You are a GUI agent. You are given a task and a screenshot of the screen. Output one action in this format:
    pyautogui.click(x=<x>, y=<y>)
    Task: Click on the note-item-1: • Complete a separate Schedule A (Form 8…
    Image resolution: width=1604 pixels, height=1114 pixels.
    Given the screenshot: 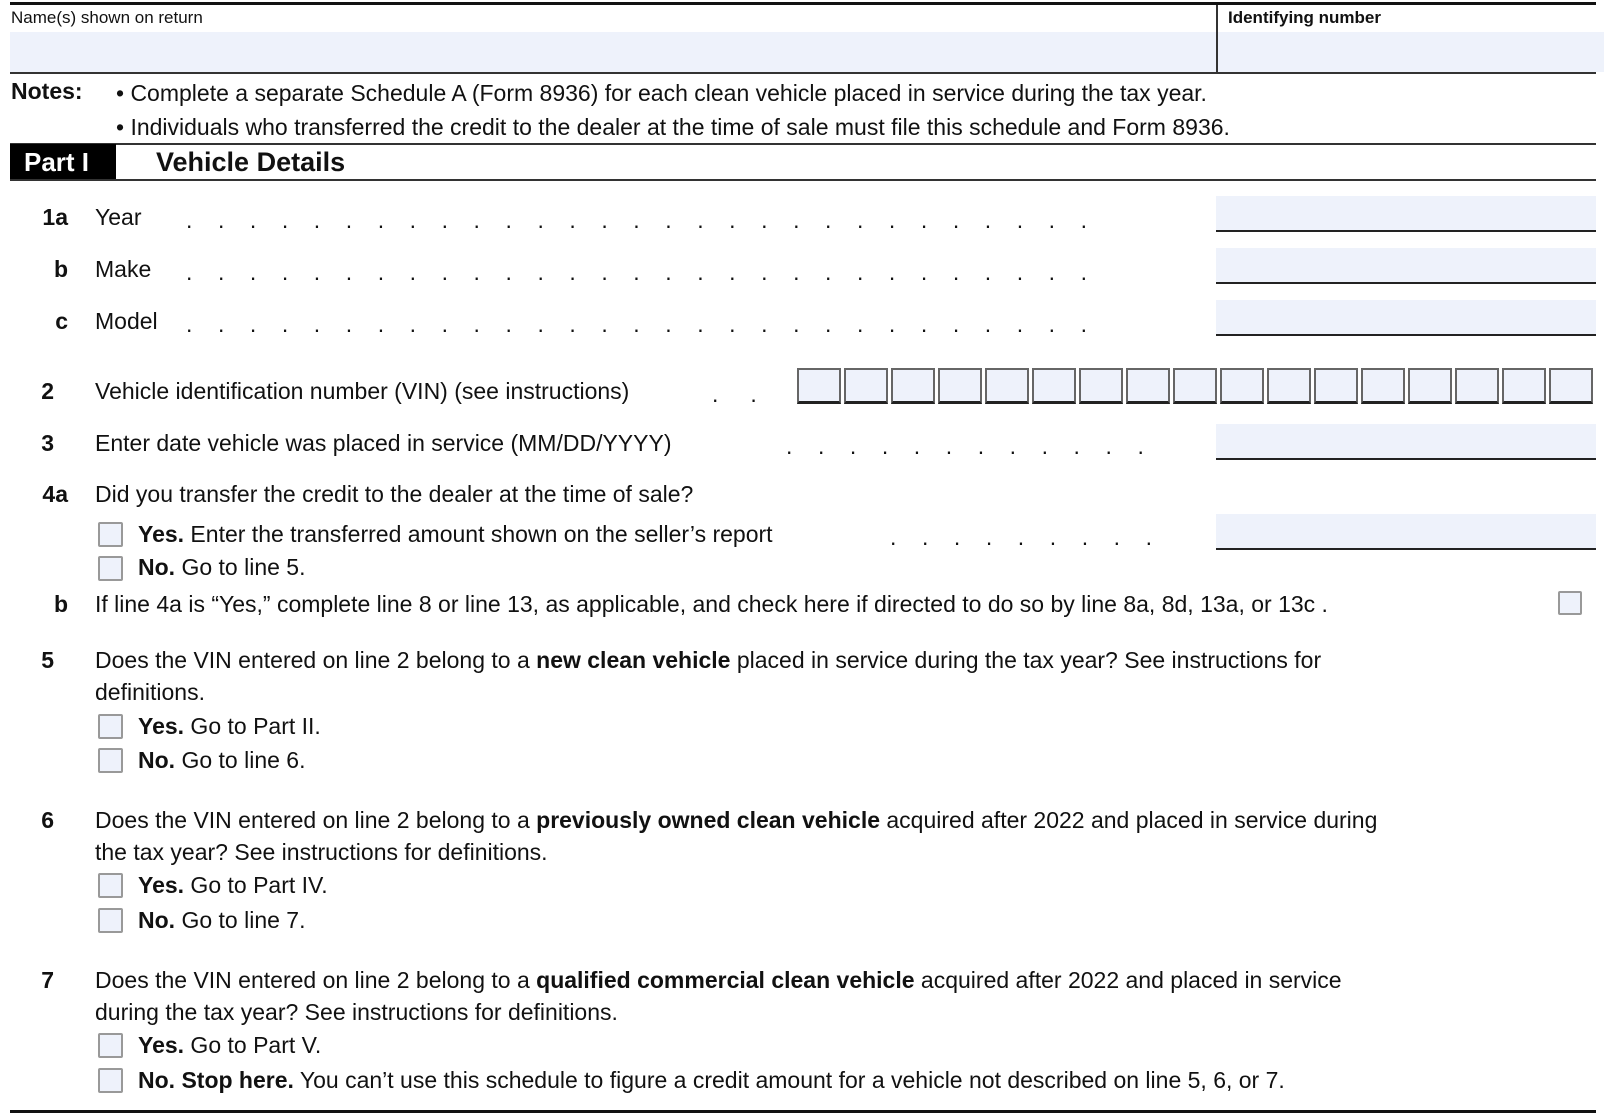 What is the action you would take?
    pyautogui.click(x=661, y=93)
    